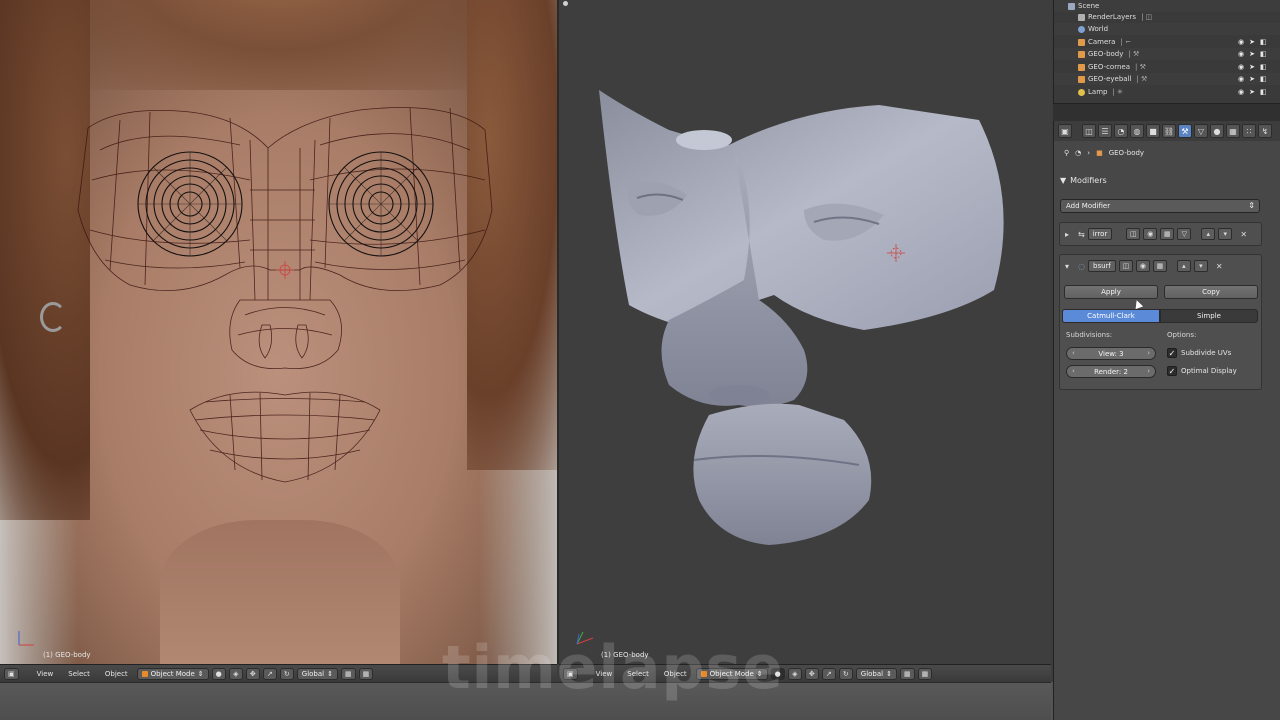 Image resolution: width=1280 pixels, height=720 pixels. What do you see at coordinates (1102, 266) in the screenshot?
I see `modifier-name-field: bsurf` at bounding box center [1102, 266].